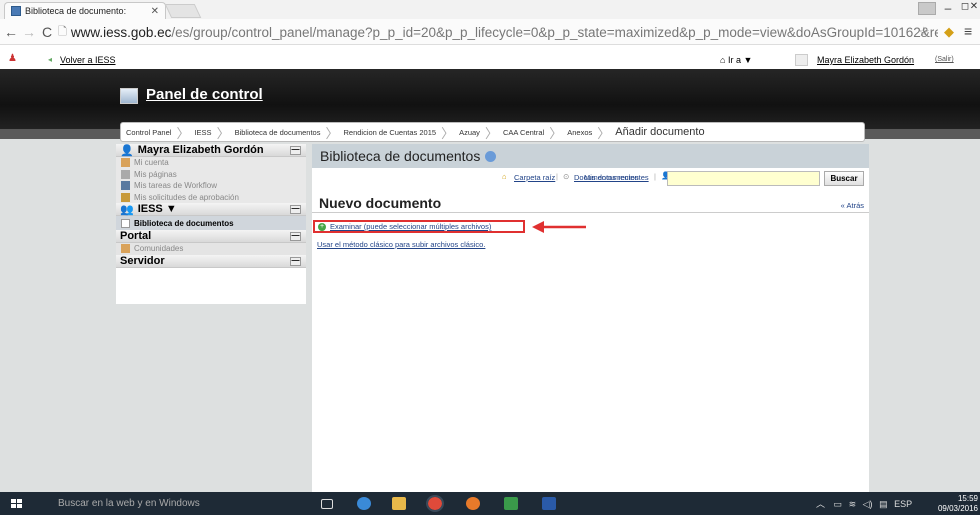 The image size is (980, 515). Describe the element at coordinates (129, 503) in the screenshot. I see `taskbar-search: Buscar en la web y en Windows` at that location.